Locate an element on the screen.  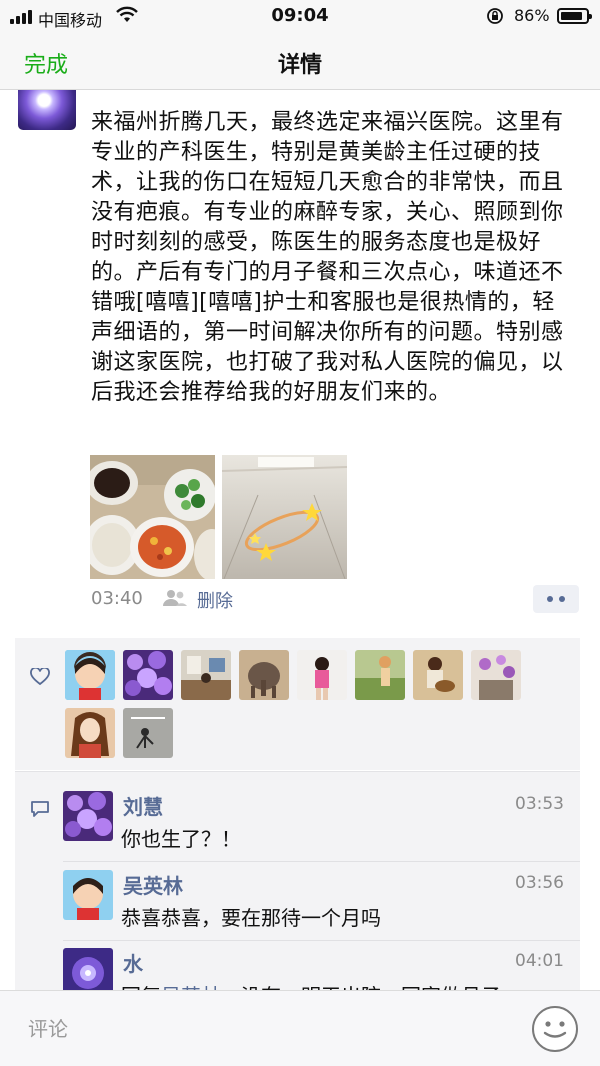
emoji-face-icon is located at coordinates (555, 1029).